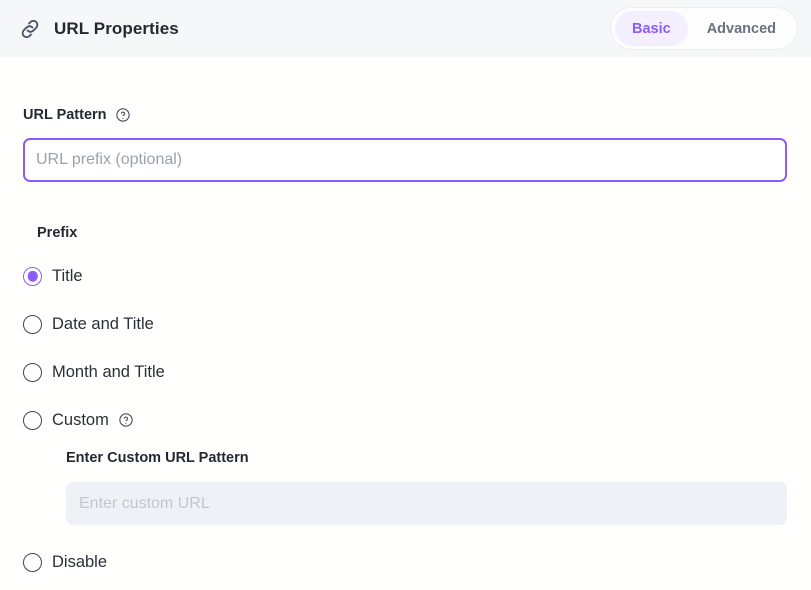  I want to click on url-pattern-help-icon, so click(123, 115).